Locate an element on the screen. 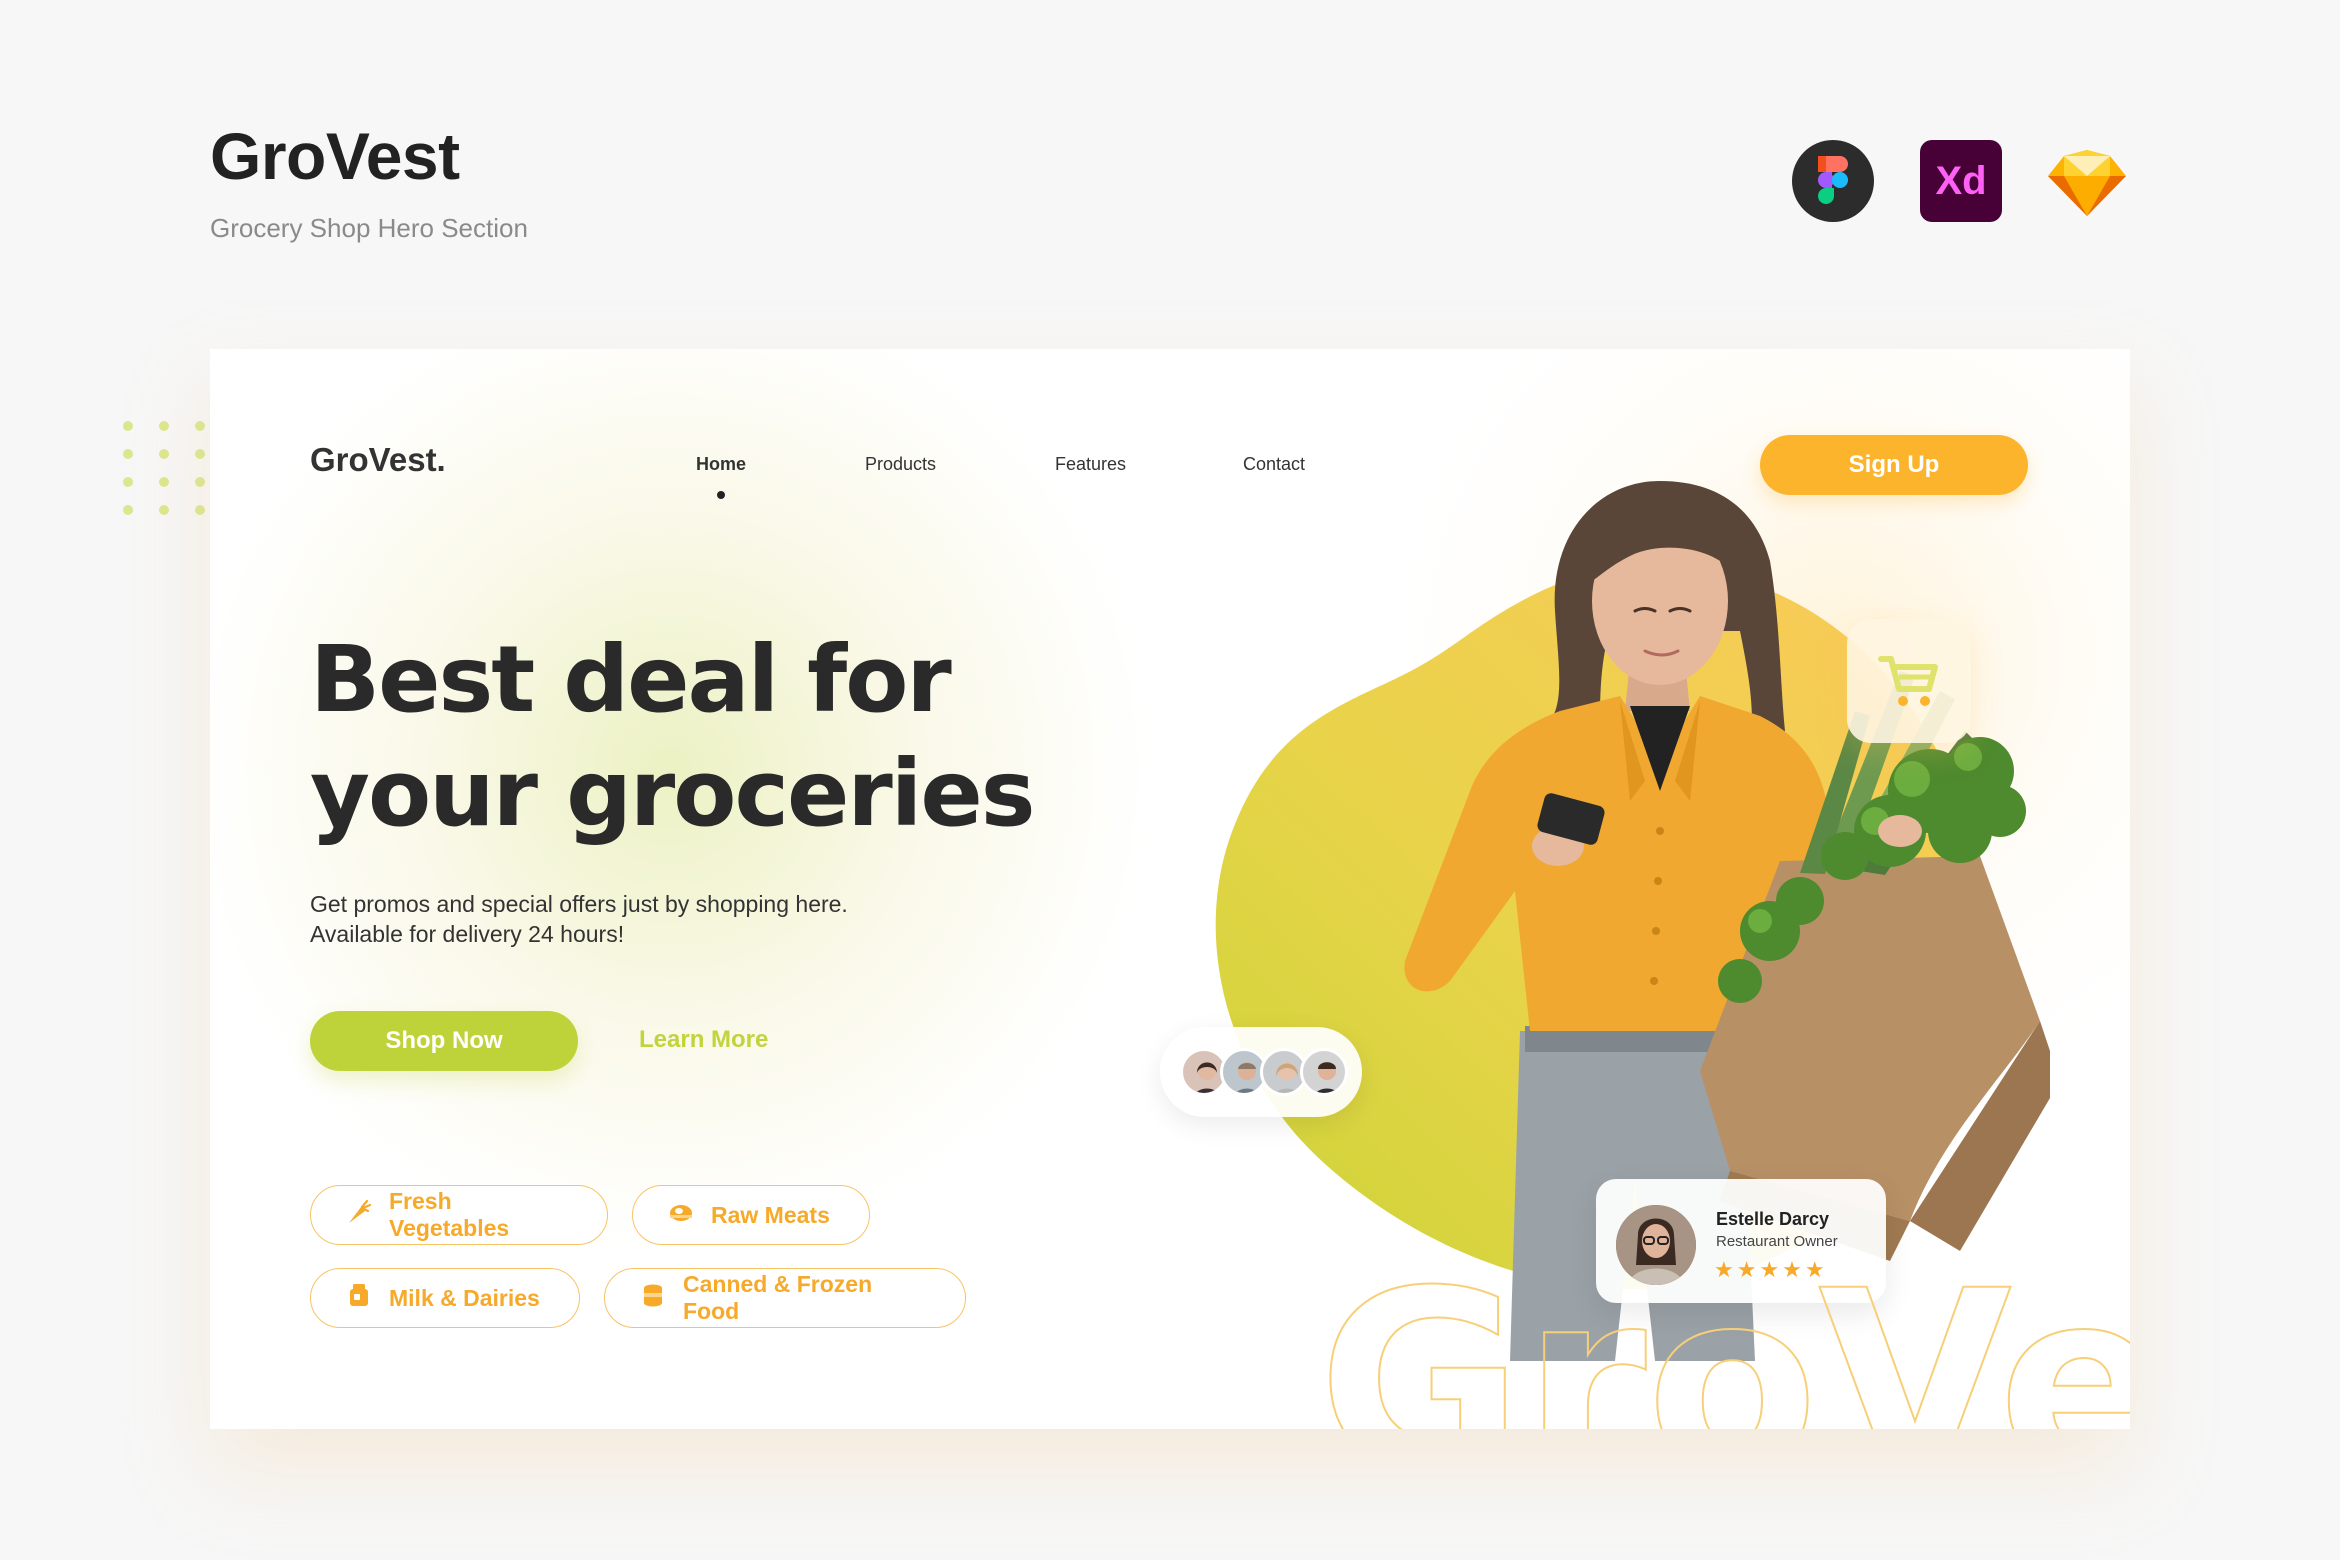  hero-headline: Best deal for your groceries is located at coordinates (710, 737).